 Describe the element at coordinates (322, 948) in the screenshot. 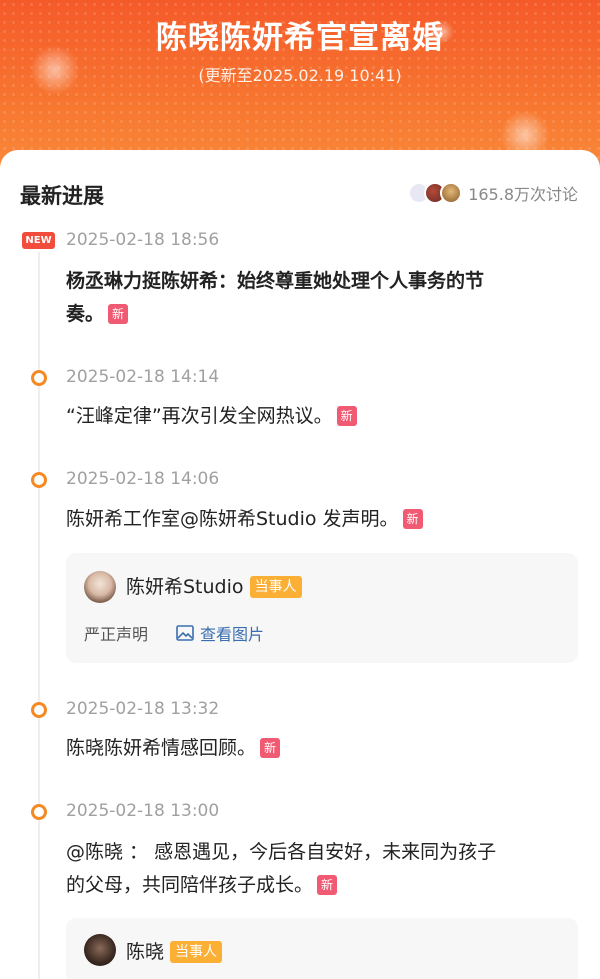

I see `statement-card: 陈晓 当事人` at that location.